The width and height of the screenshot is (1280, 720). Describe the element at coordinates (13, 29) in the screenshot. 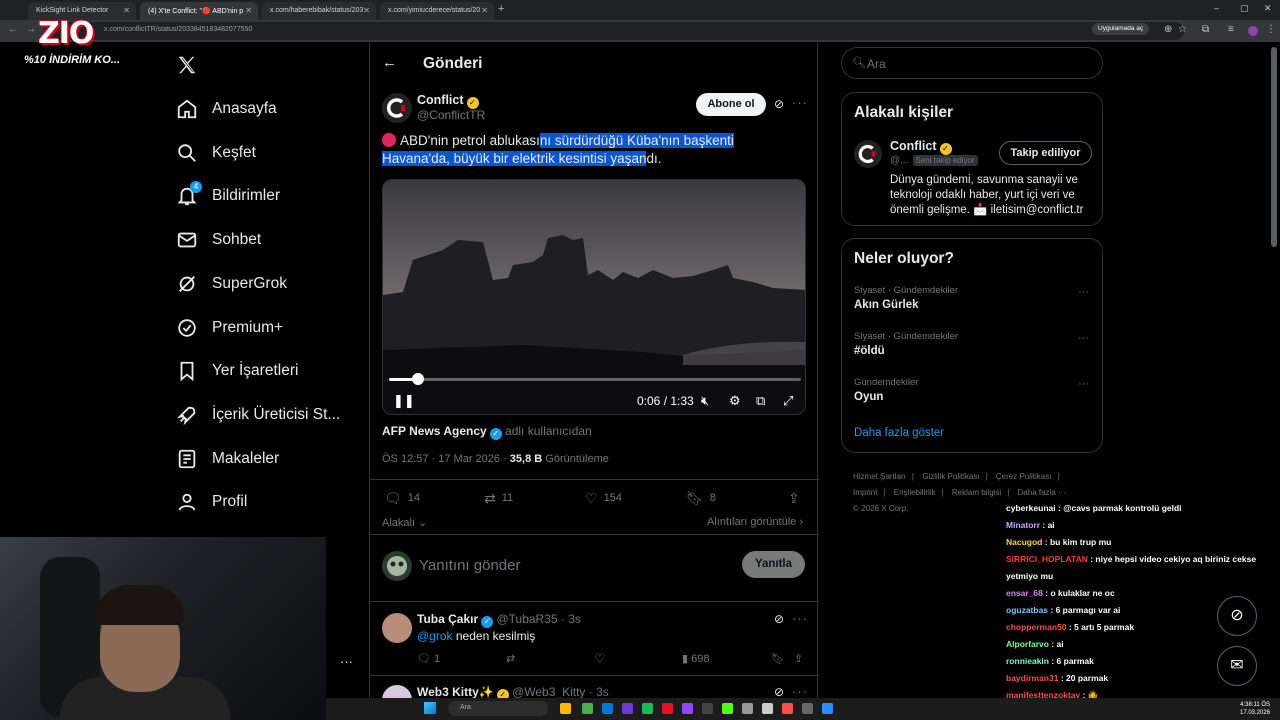

I see `back-icon: ←` at that location.